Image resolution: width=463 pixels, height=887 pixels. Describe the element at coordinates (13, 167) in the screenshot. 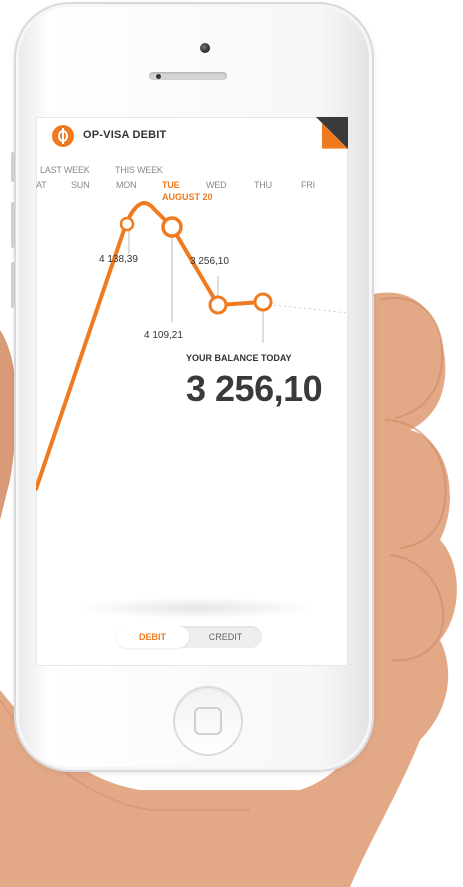

I see `mute-switch` at that location.